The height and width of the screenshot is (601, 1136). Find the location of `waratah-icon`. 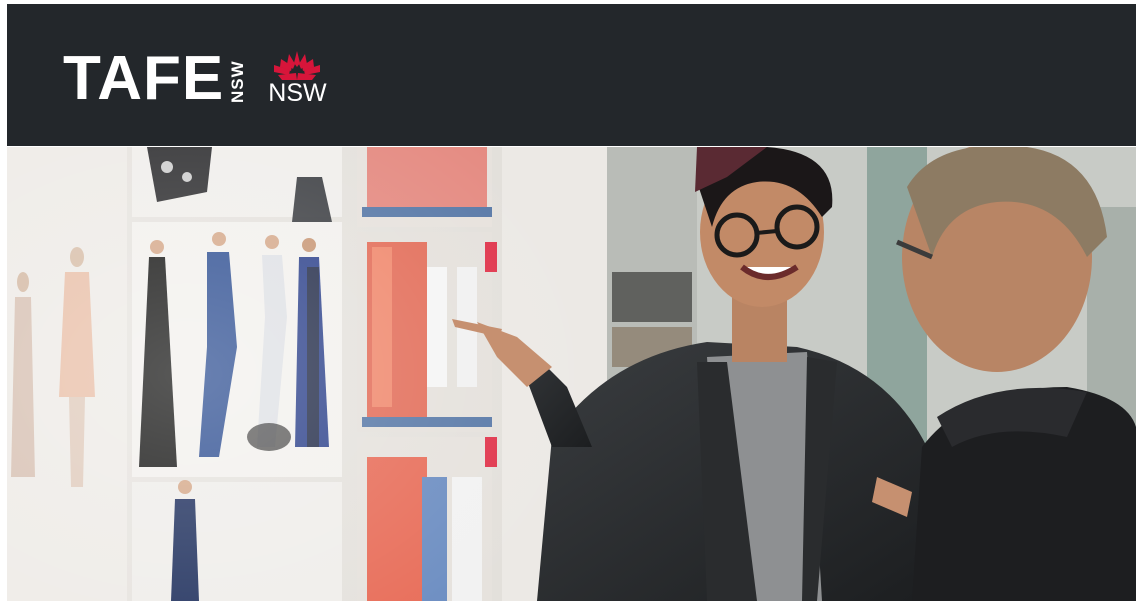

waratah-icon is located at coordinates (297, 65).